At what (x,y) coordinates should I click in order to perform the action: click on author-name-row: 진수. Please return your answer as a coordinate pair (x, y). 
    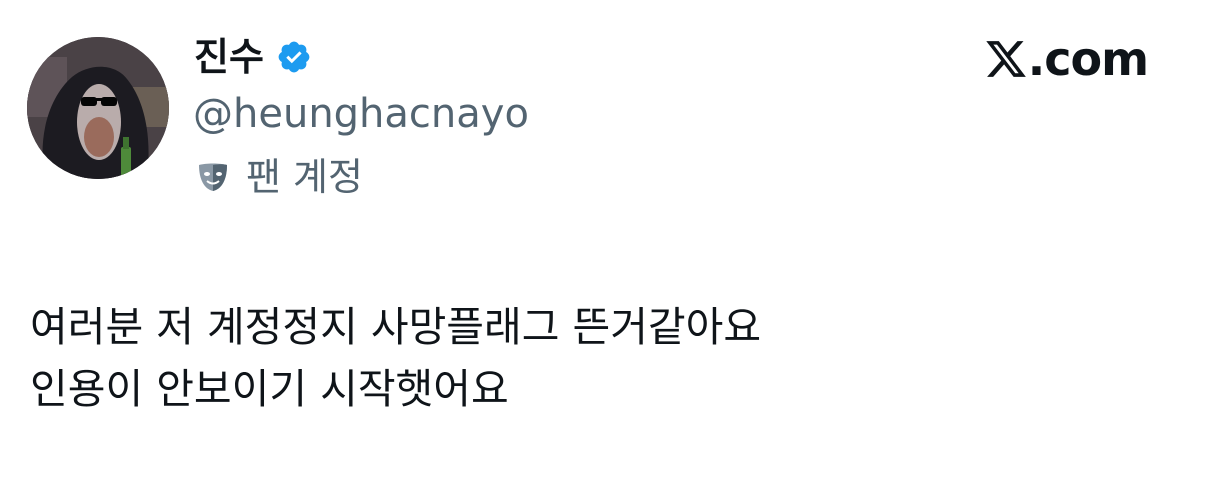
    Looking at the image, I should click on (253, 57).